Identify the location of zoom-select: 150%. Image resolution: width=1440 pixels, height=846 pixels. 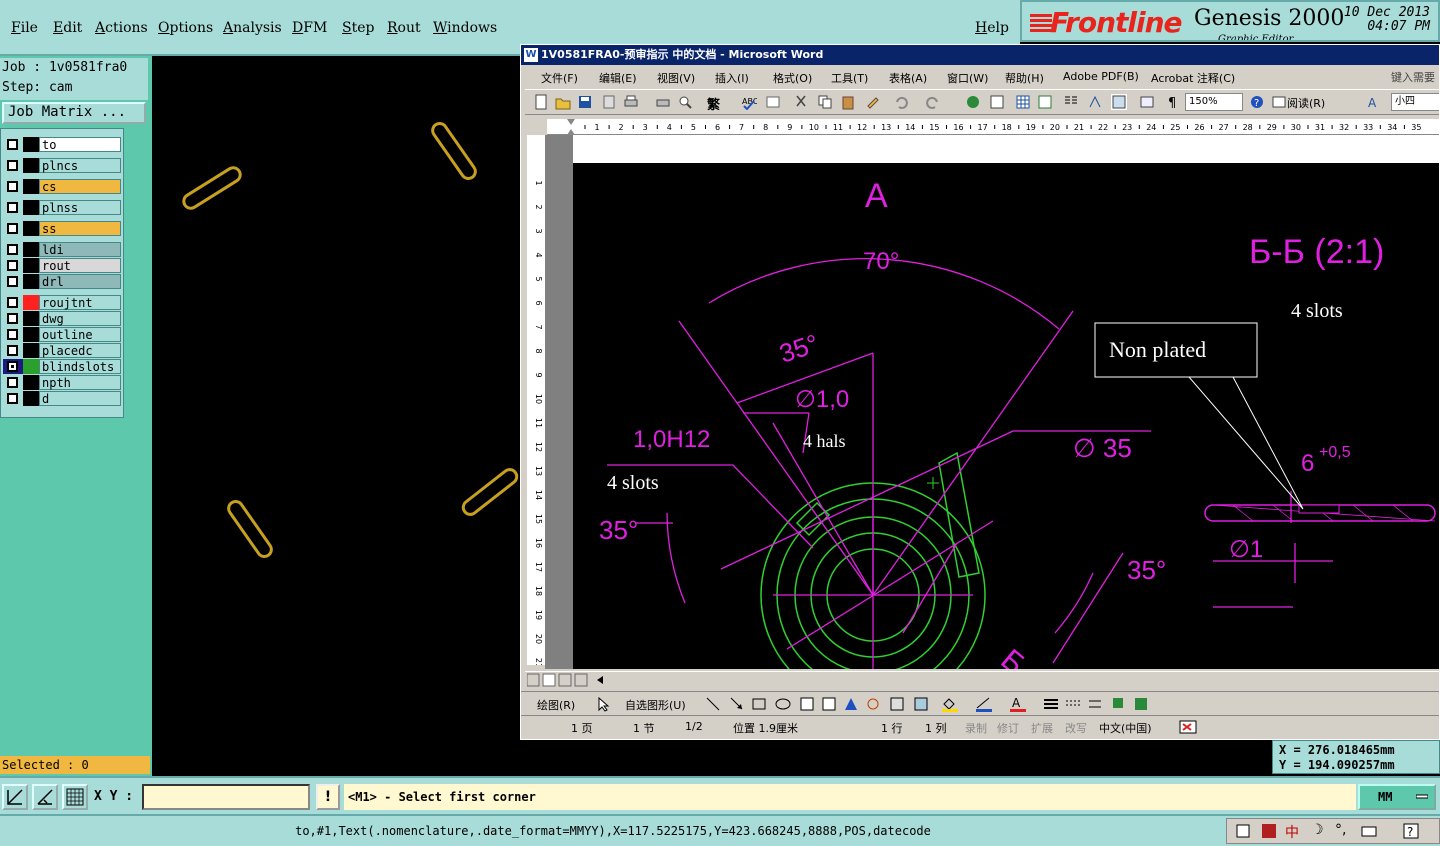
(1214, 102).